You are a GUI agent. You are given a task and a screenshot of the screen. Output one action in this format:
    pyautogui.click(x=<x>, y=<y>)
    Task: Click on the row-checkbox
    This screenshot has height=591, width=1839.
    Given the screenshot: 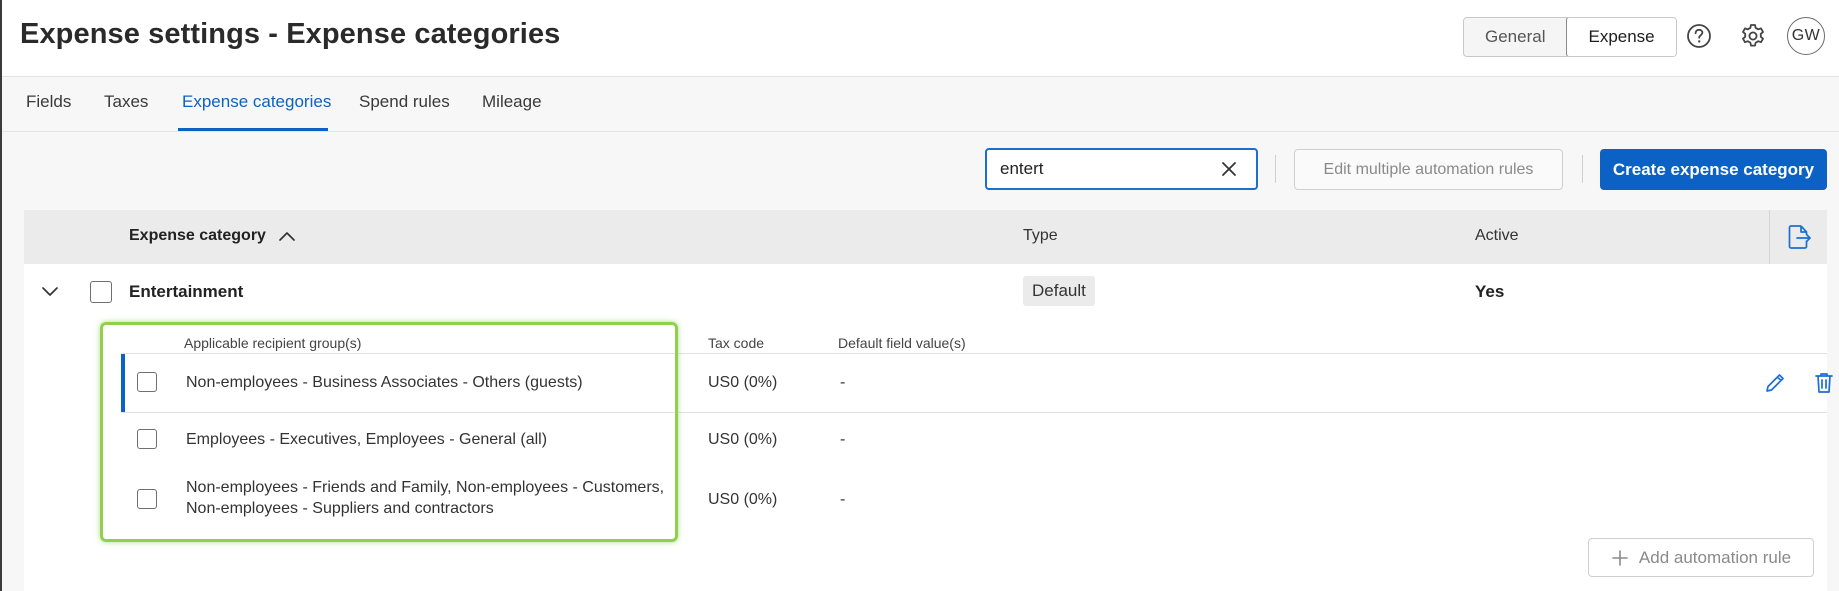 What is the action you would take?
    pyautogui.click(x=101, y=292)
    